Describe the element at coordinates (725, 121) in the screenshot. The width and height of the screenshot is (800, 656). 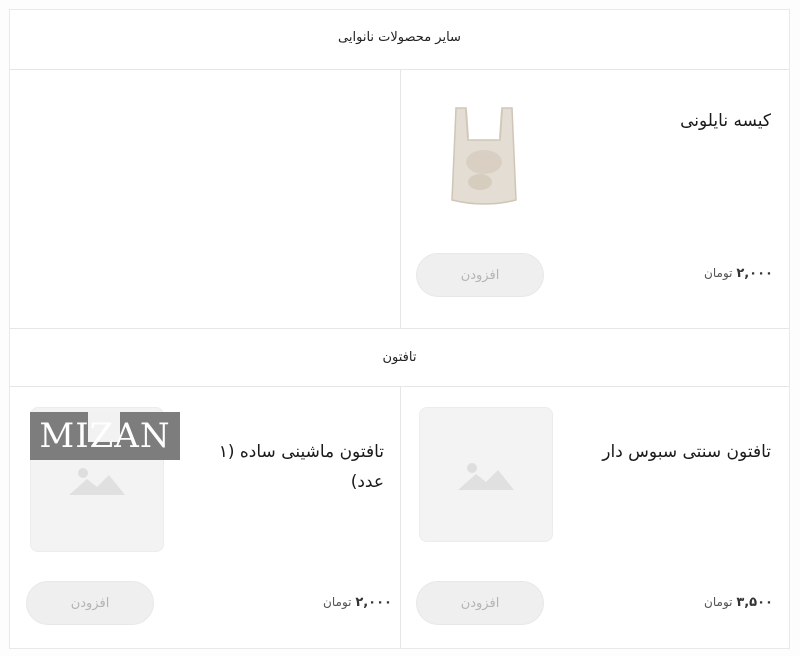
I see `product-title: کیسه نایلونی` at that location.